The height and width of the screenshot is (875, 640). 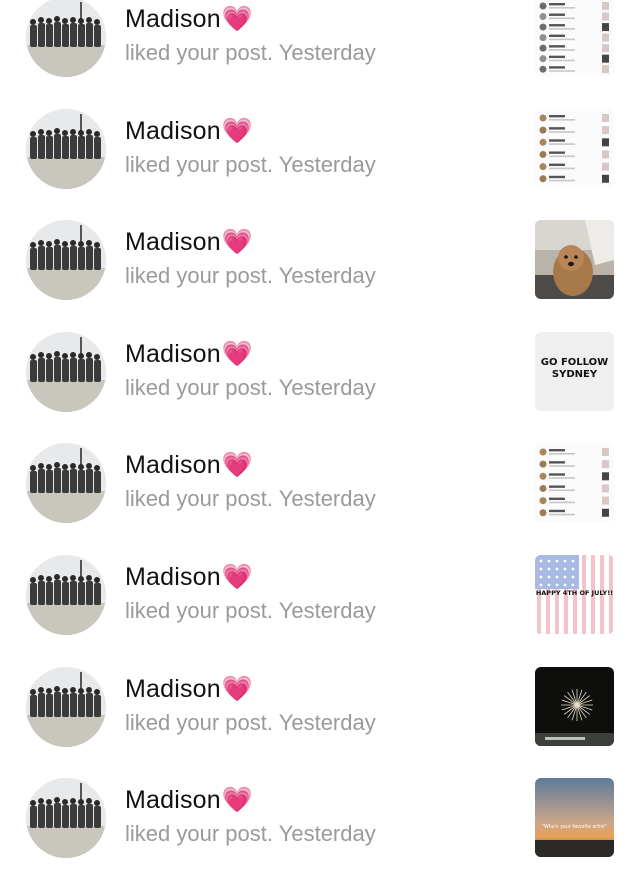 I want to click on post-thumbnail: HAPPY 4TH OF JULY!!, so click(x=574, y=594).